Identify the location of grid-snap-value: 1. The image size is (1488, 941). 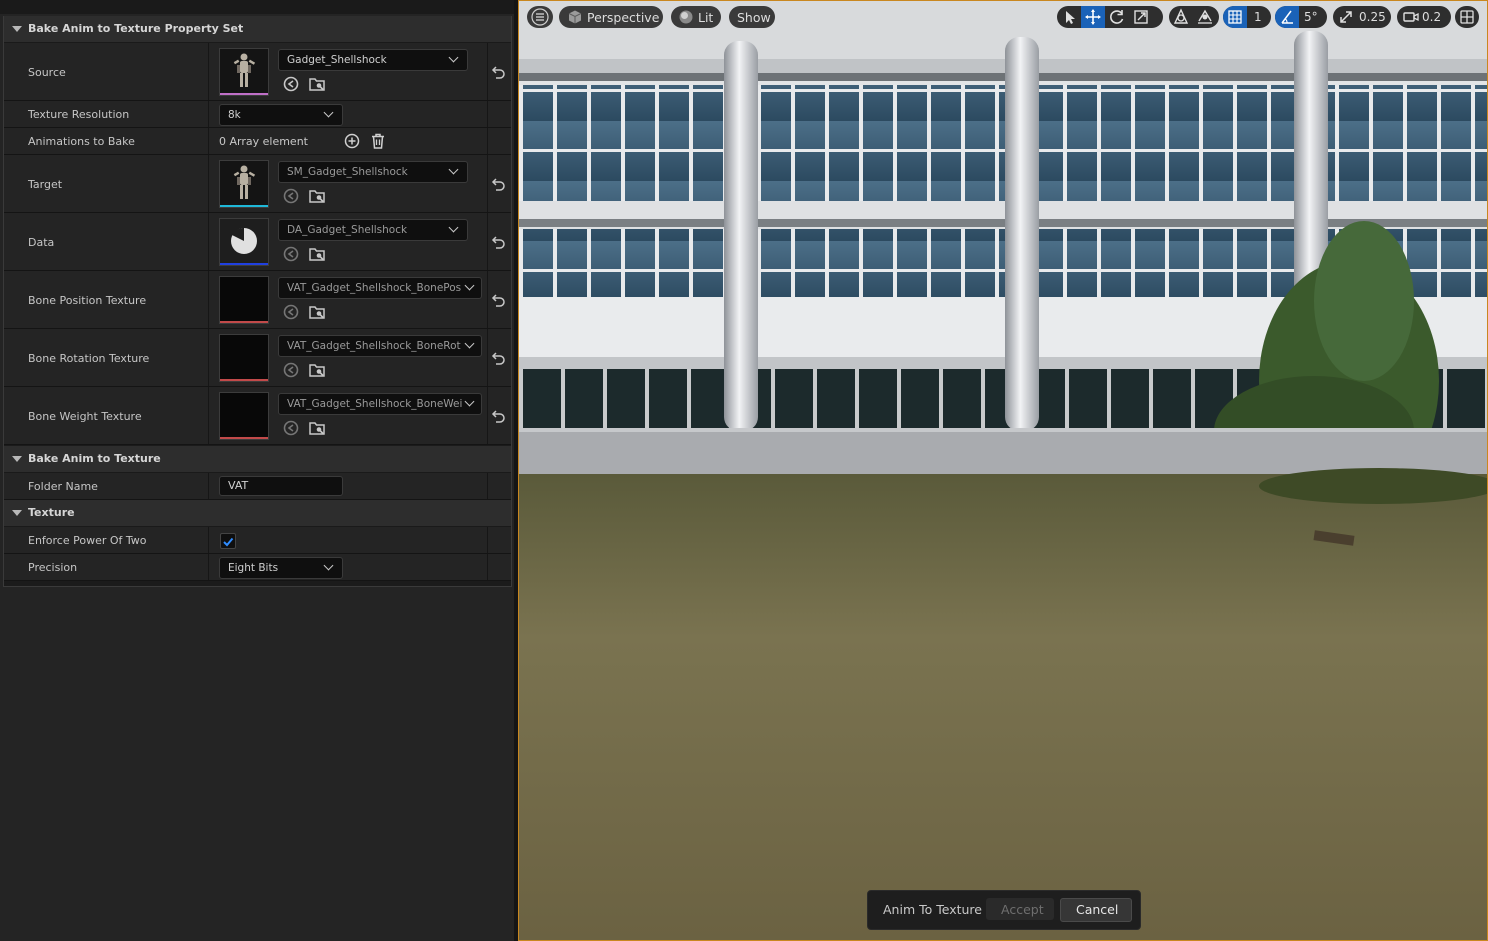
(1258, 17).